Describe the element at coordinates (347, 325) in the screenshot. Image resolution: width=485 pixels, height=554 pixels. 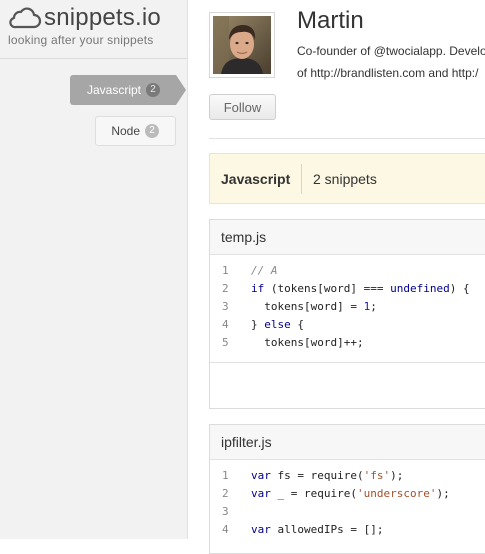
I see `code-line: 4 } else {` at that location.